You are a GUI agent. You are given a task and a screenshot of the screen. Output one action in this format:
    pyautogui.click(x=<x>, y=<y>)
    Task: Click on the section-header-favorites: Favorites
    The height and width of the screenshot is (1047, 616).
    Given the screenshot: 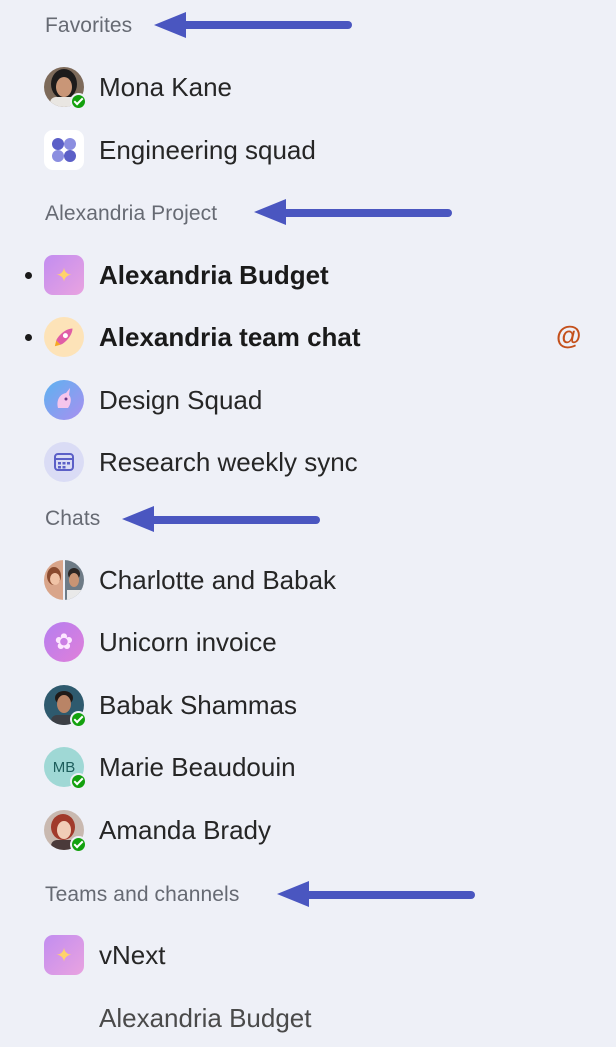 What is the action you would take?
    pyautogui.click(x=88, y=26)
    